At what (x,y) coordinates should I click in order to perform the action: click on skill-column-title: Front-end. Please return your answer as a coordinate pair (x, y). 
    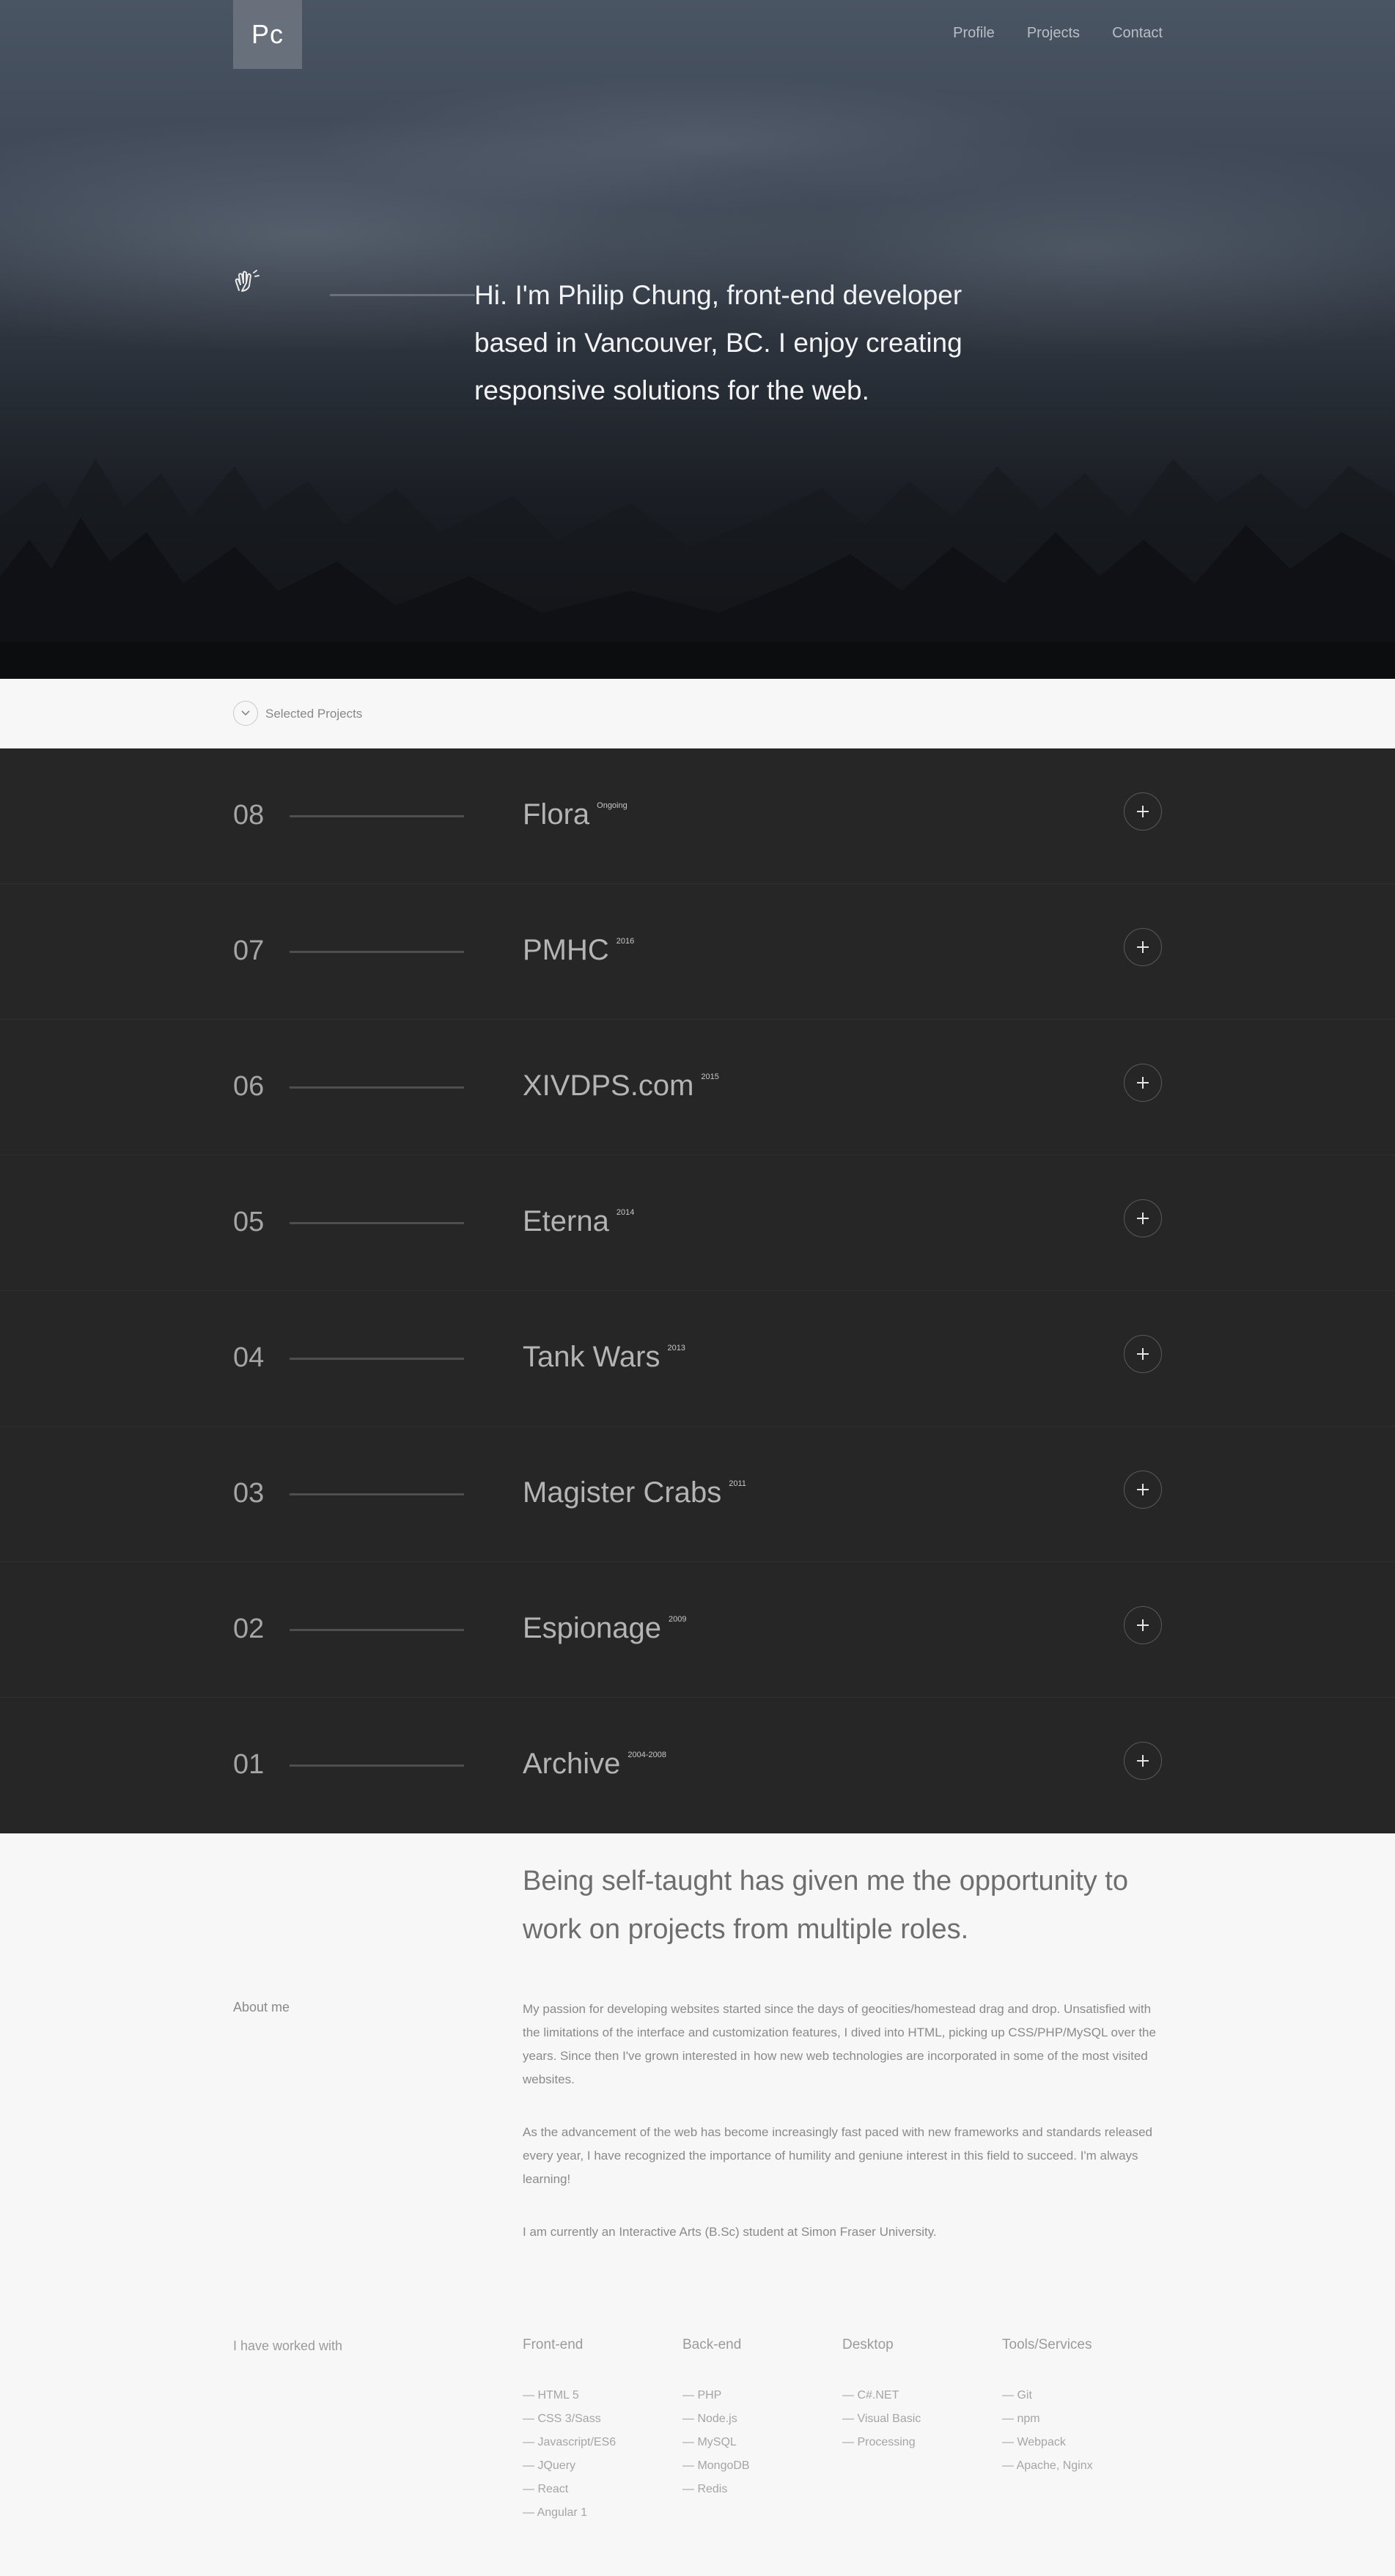
    Looking at the image, I should click on (553, 2344).